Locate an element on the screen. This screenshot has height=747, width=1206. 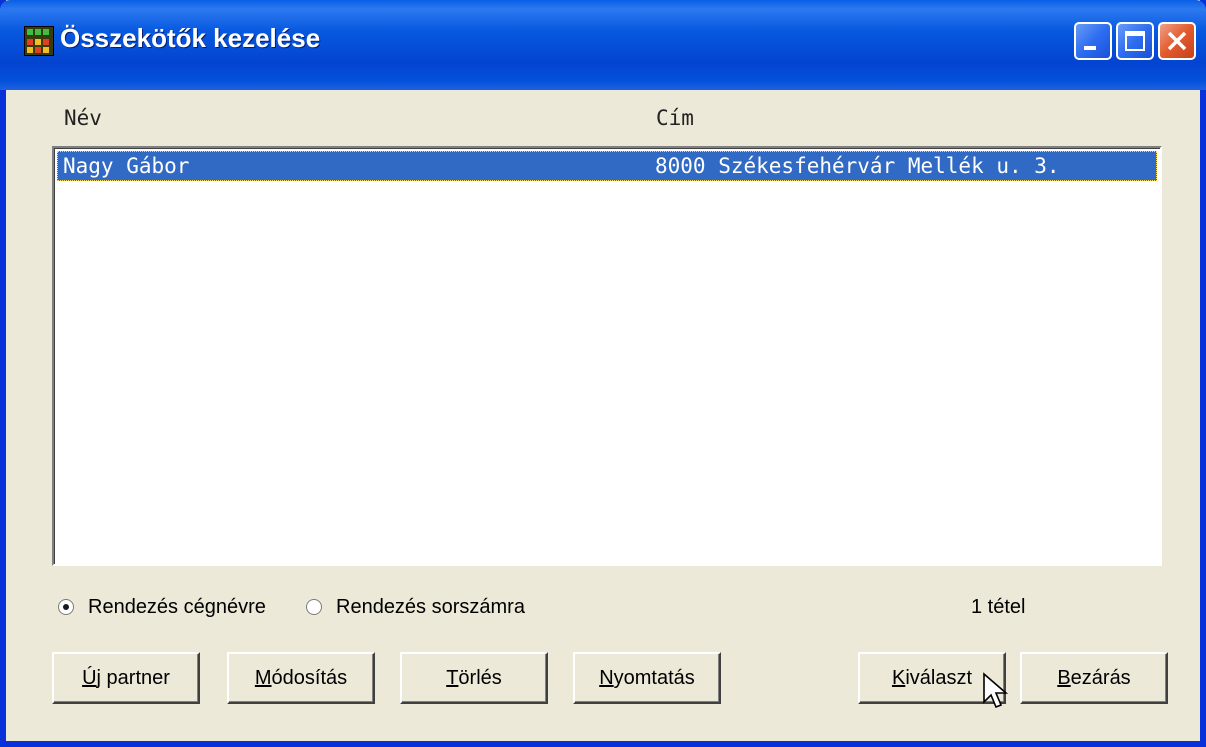
close-label: ezárás is located at coordinates (1100, 677).